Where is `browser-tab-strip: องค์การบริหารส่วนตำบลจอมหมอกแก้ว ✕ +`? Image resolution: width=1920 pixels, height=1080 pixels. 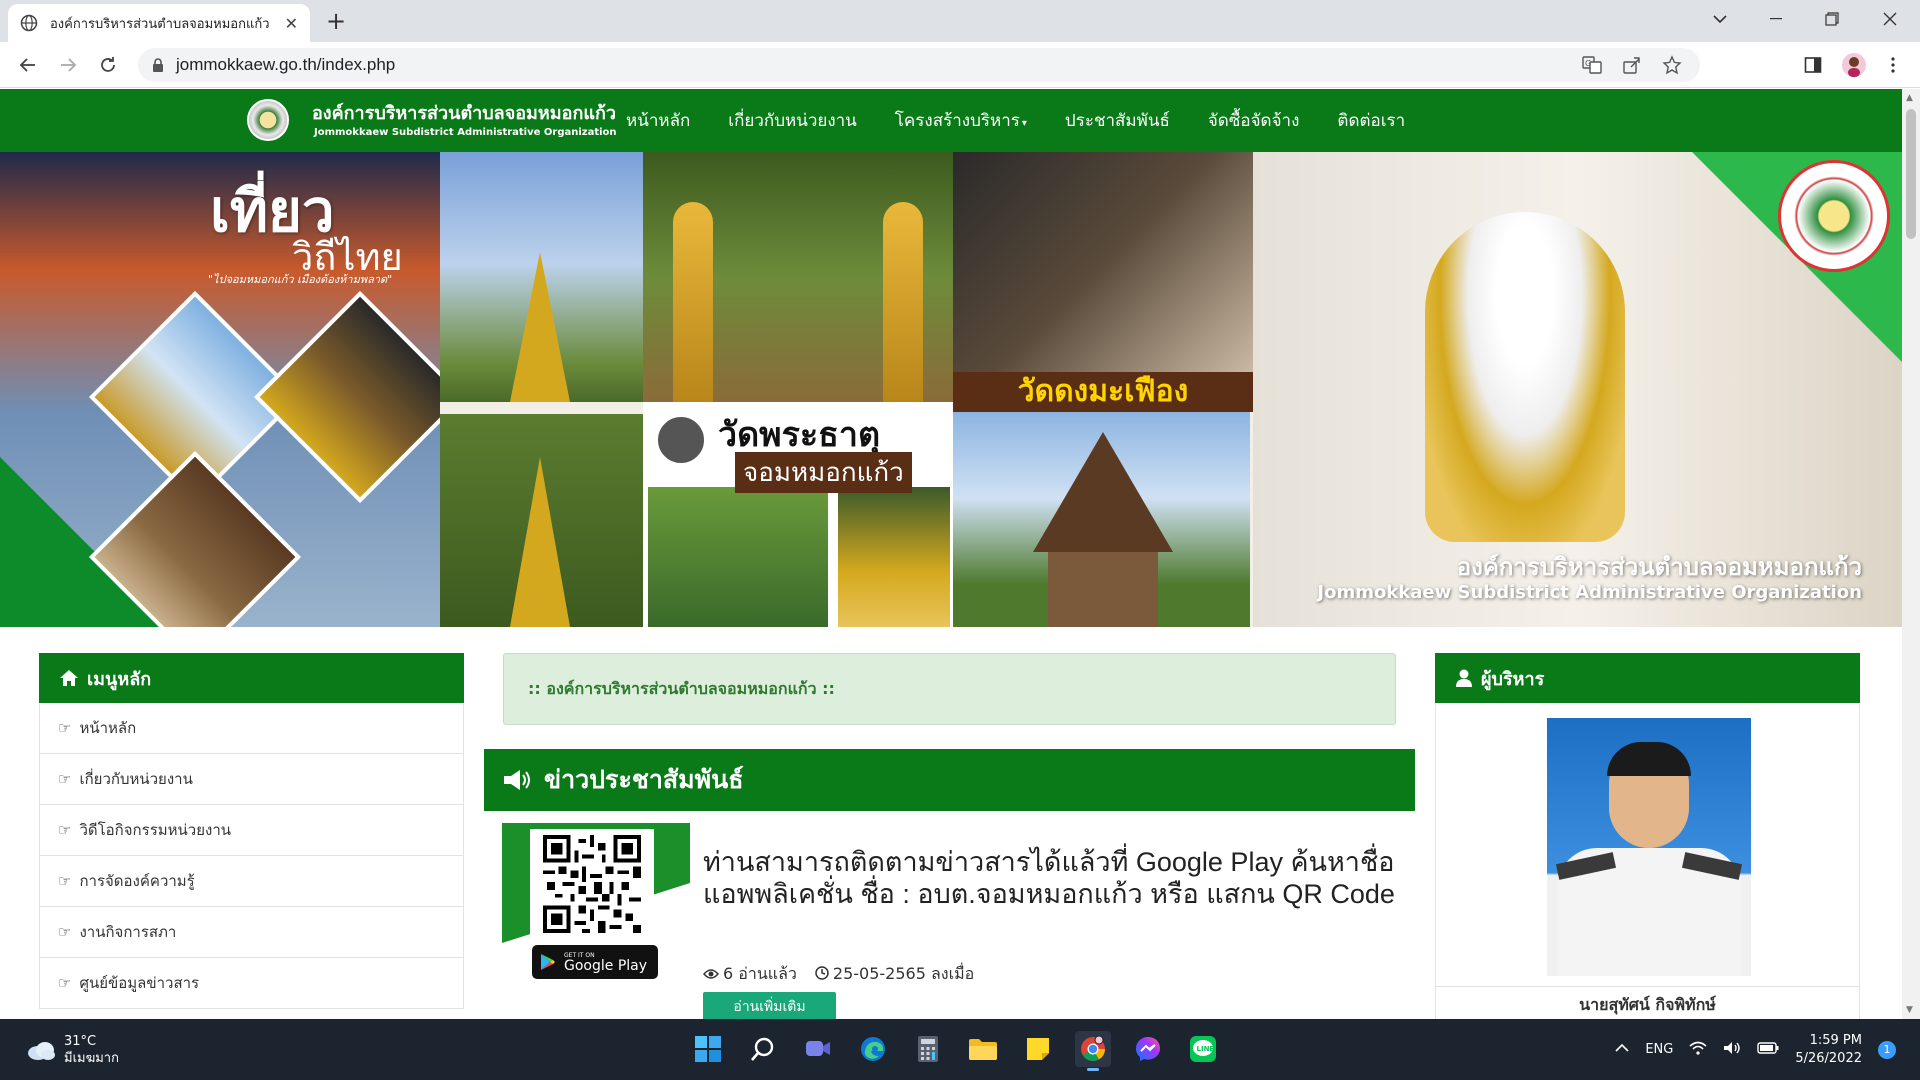 browser-tab-strip: องค์การบริหารส่วนตำบลจอมหมอกแก้ว ✕ + is located at coordinates (960, 21).